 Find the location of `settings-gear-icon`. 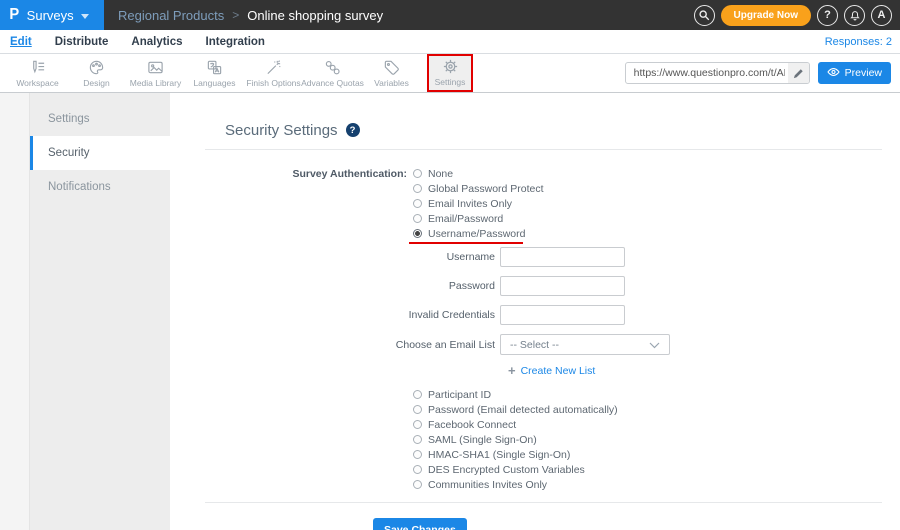

settings-gear-icon is located at coordinates (450, 66).